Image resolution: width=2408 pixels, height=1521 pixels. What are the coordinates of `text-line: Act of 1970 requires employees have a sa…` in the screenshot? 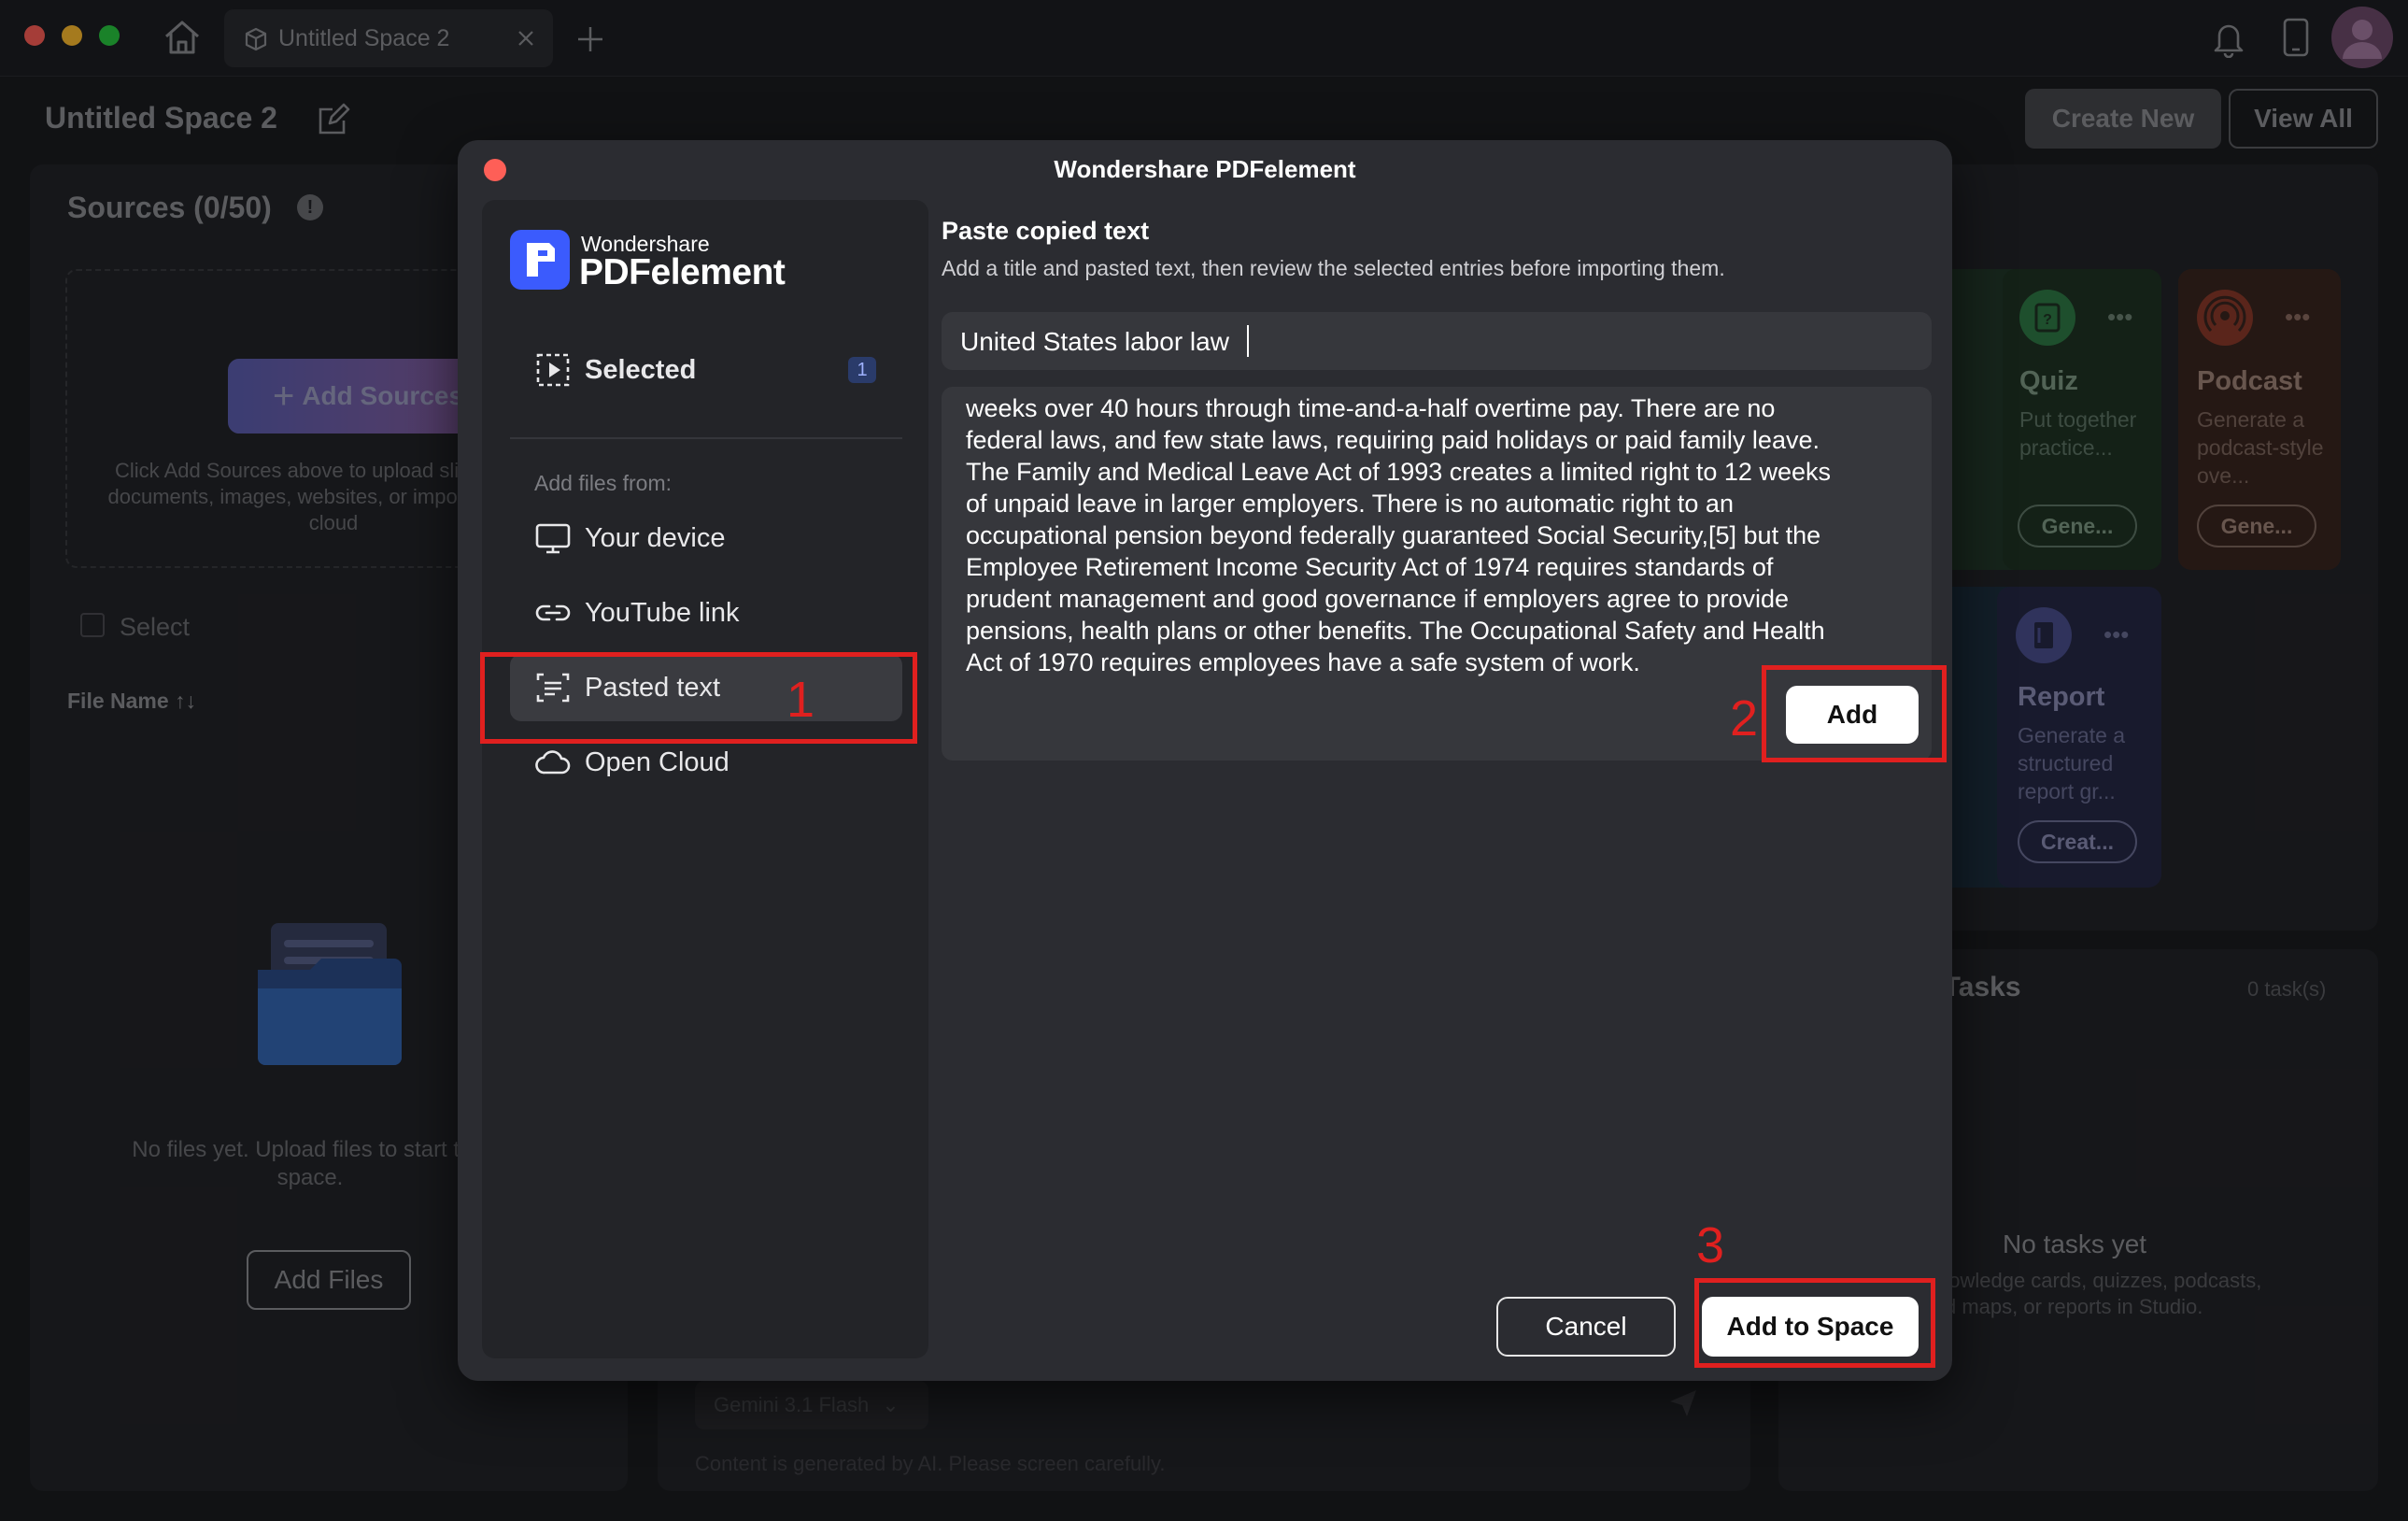 It's located at (1303, 662).